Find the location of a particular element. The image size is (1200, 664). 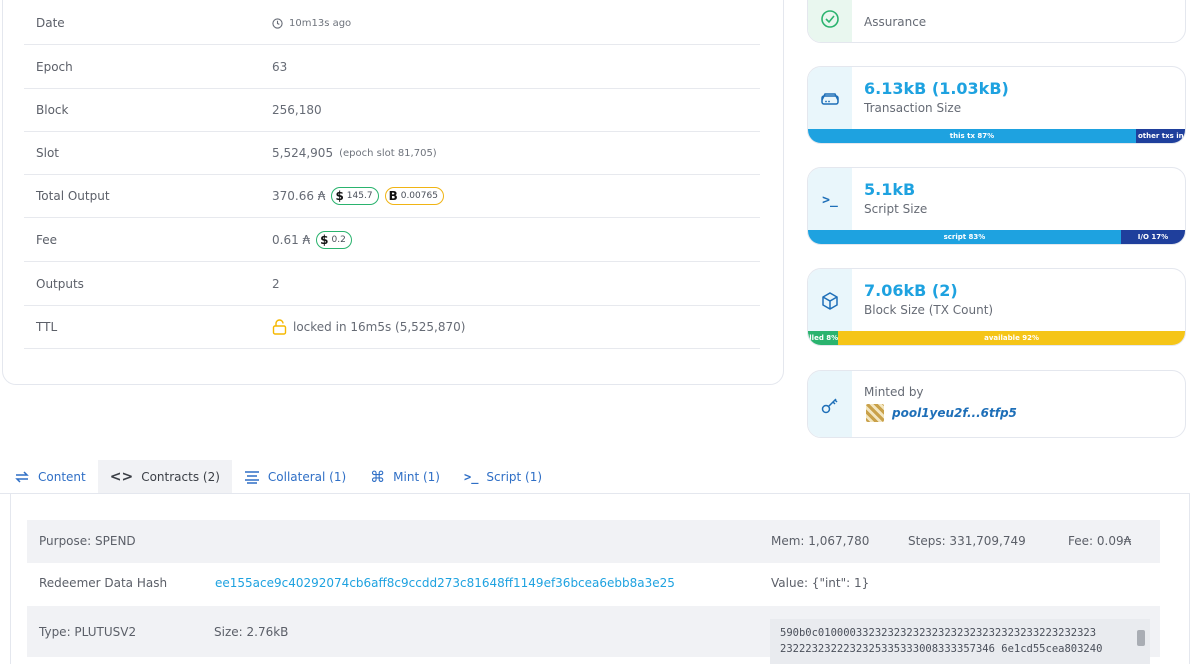

detail-row-block: Block 256,180 is located at coordinates (392, 110).